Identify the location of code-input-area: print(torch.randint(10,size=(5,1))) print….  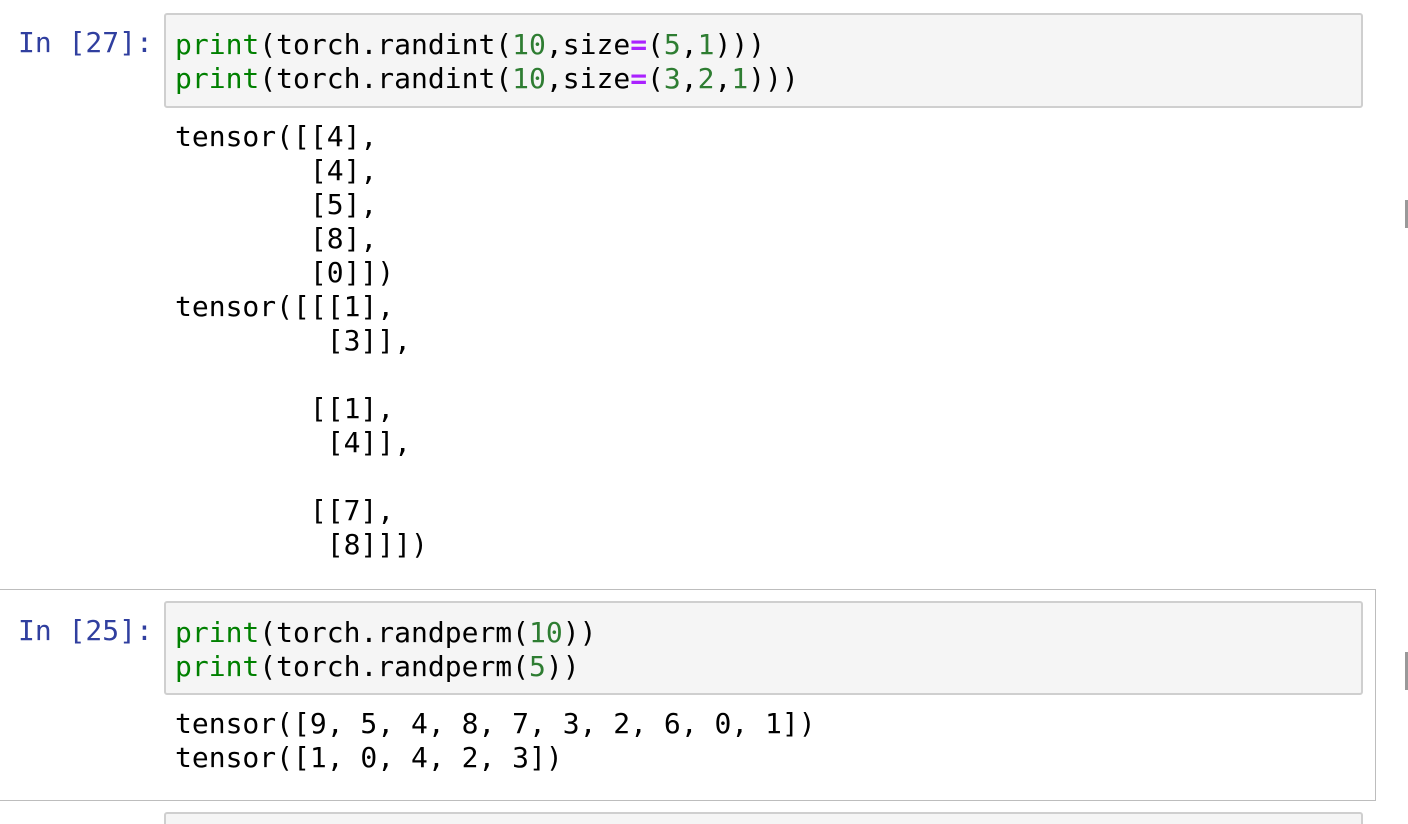
(763, 60).